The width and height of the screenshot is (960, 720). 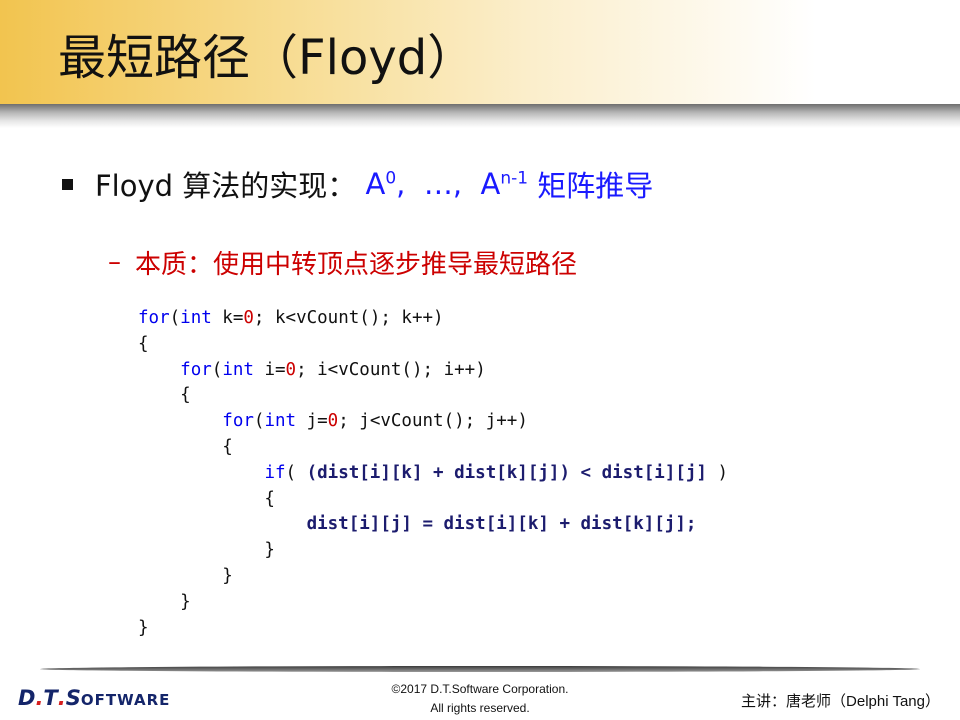 What do you see at coordinates (312, 421) in the screenshot?
I see `code-text: j=` at bounding box center [312, 421].